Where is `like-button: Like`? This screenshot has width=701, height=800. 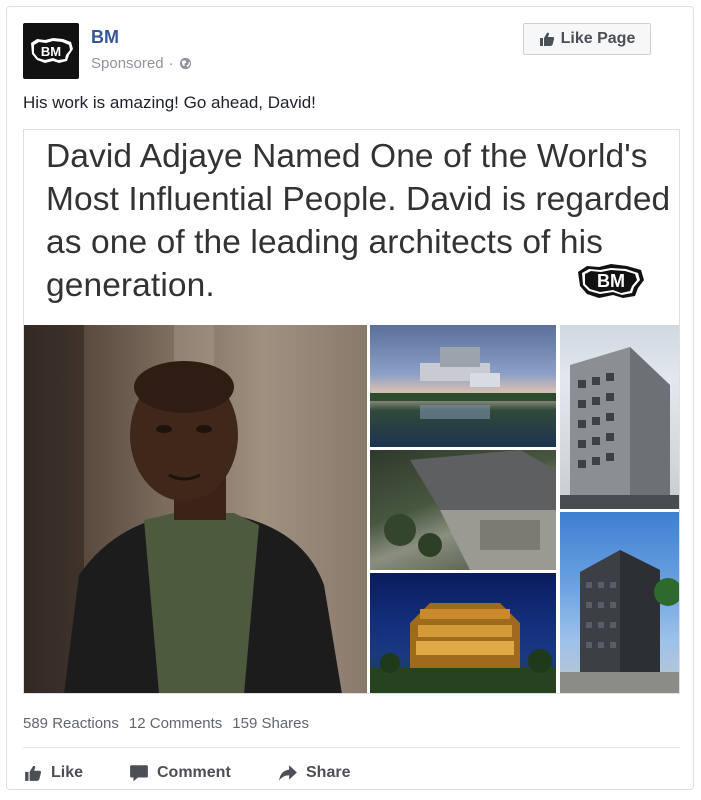
like-button: Like is located at coordinates (76, 773).